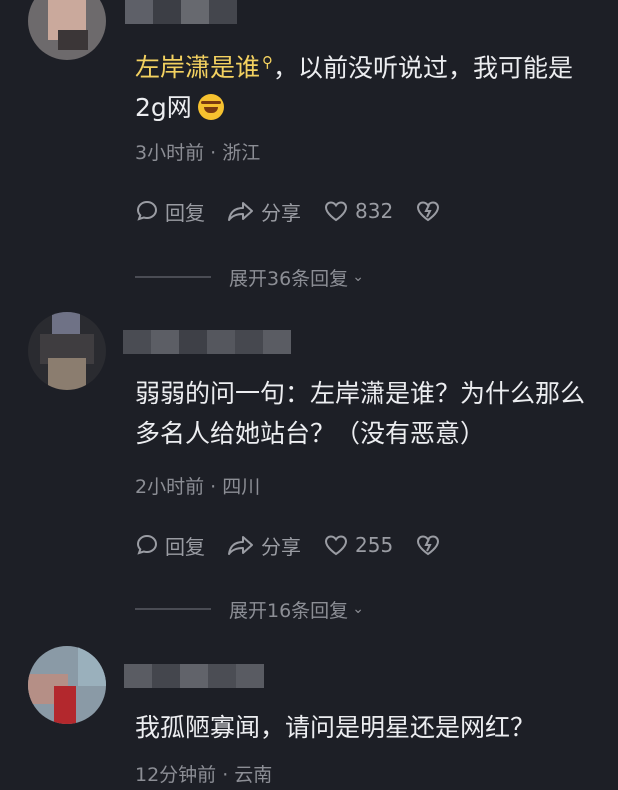 The image size is (618, 790). What do you see at coordinates (358, 211) in the screenshot?
I see `like-button: 832` at bounding box center [358, 211].